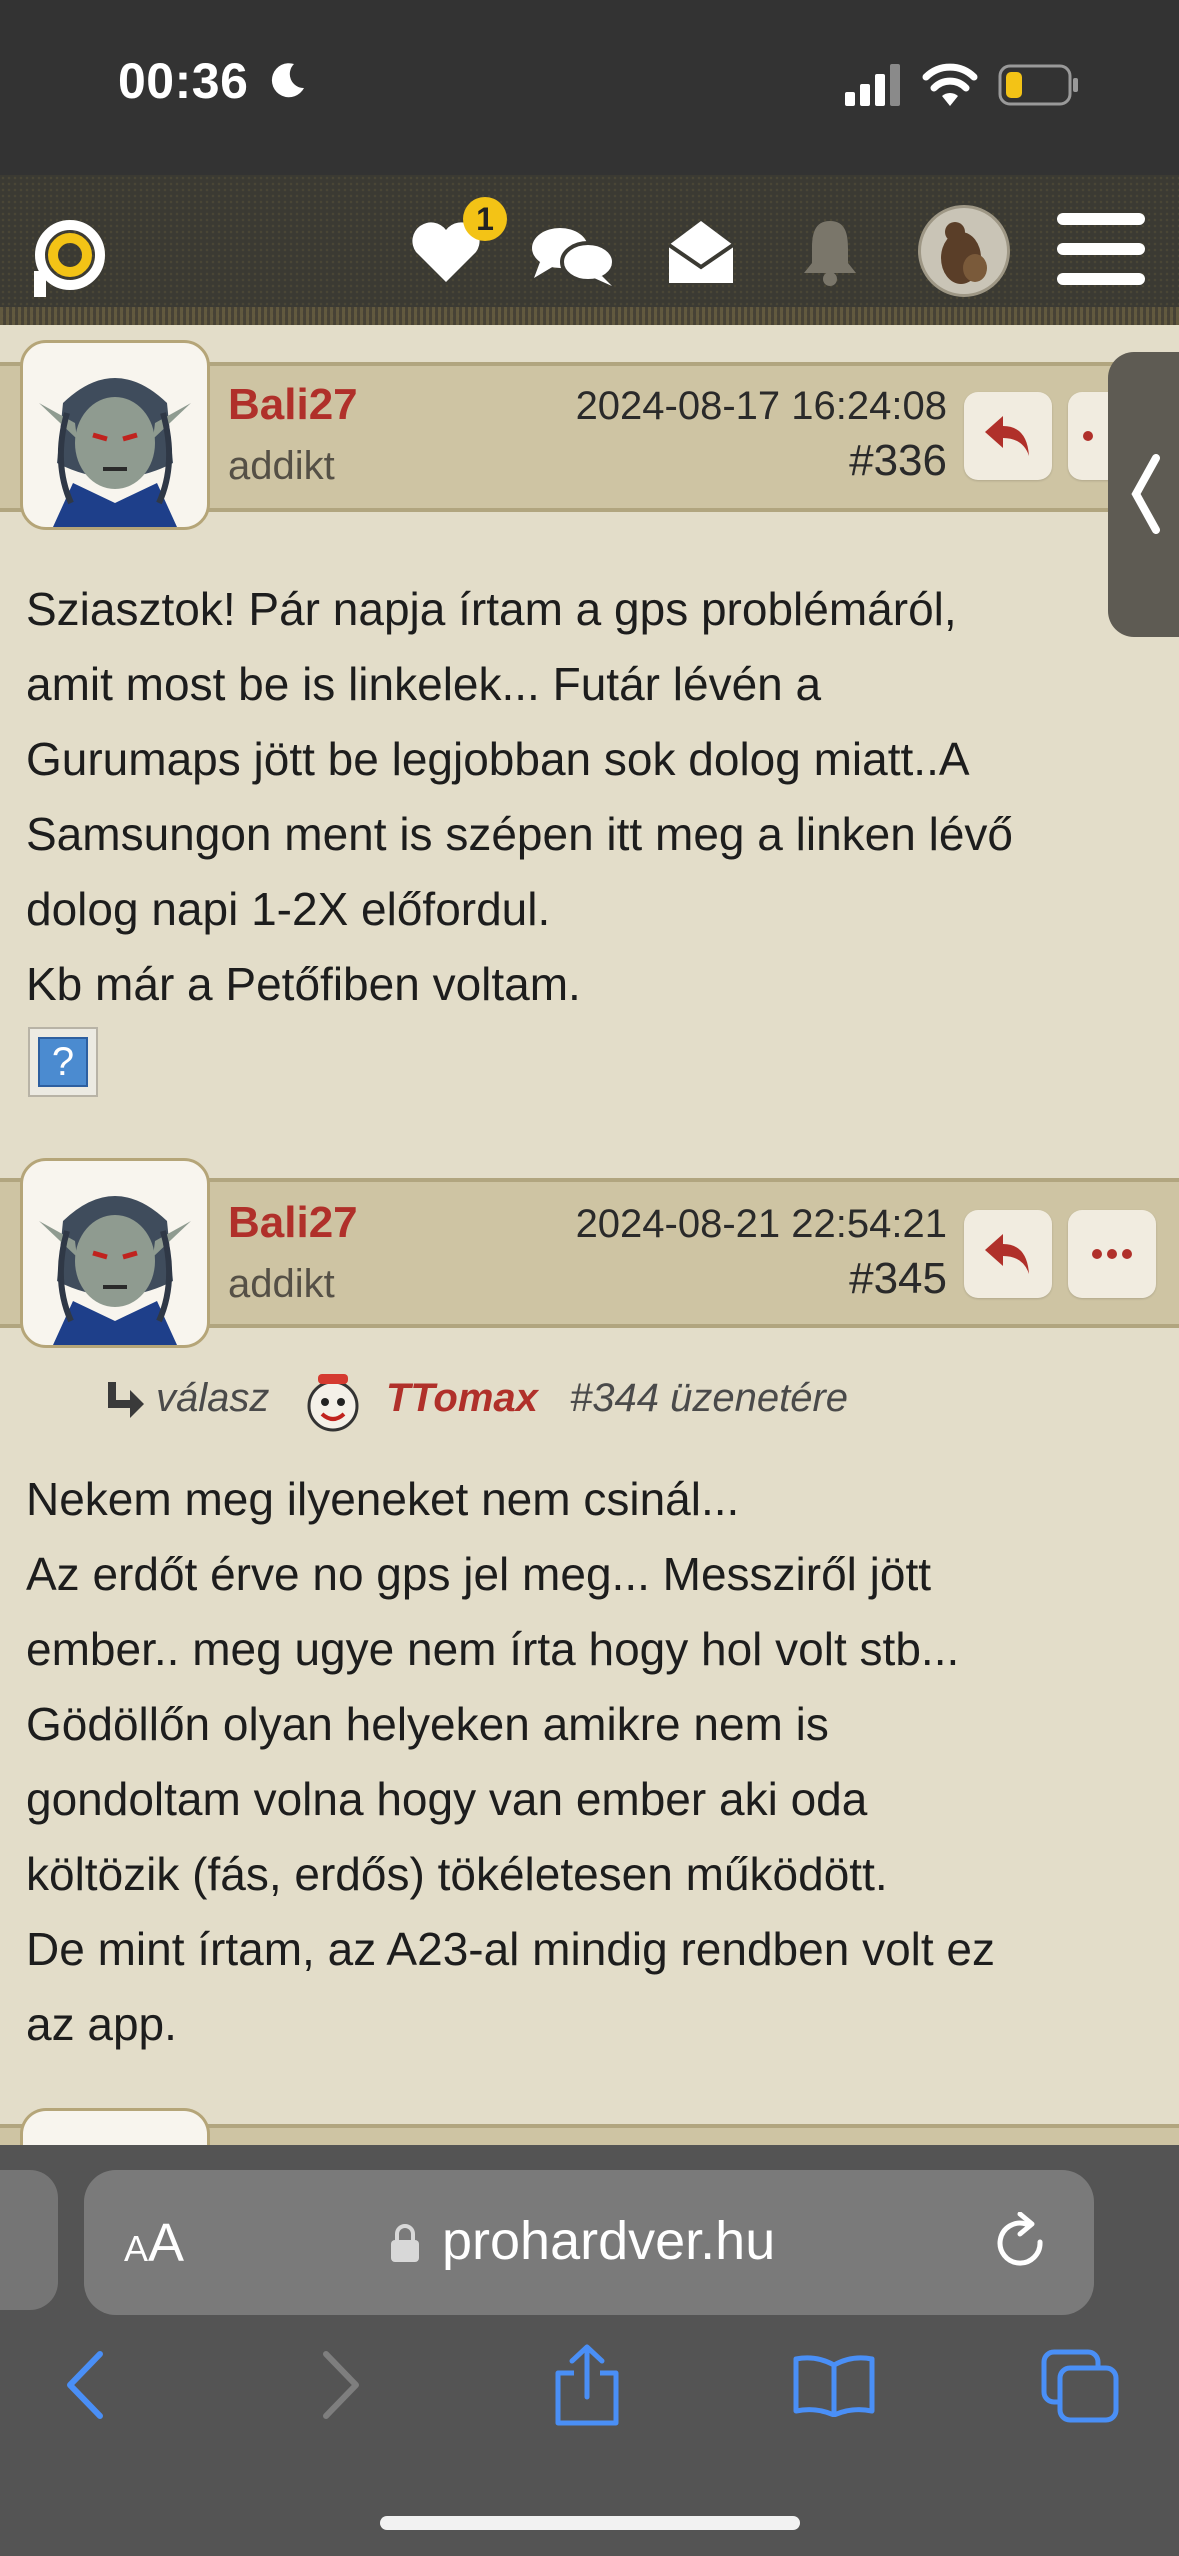 Image resolution: width=1179 pixels, height=2556 pixels. Describe the element at coordinates (761, 1224) in the screenshot. I see `post-date: 2024-08-21 22:54:21` at that location.